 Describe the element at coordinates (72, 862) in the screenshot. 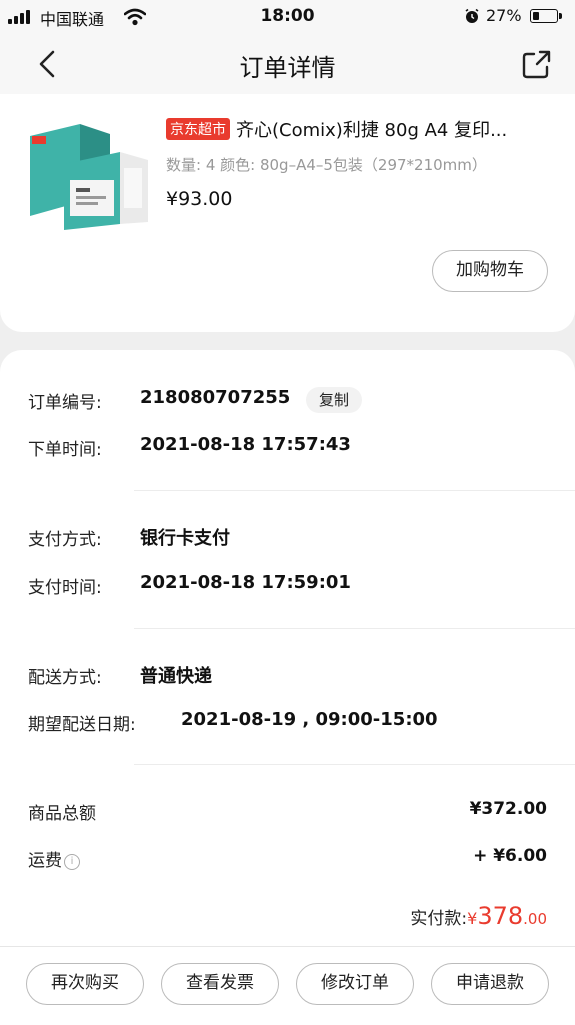

I see `info-icon: i` at that location.